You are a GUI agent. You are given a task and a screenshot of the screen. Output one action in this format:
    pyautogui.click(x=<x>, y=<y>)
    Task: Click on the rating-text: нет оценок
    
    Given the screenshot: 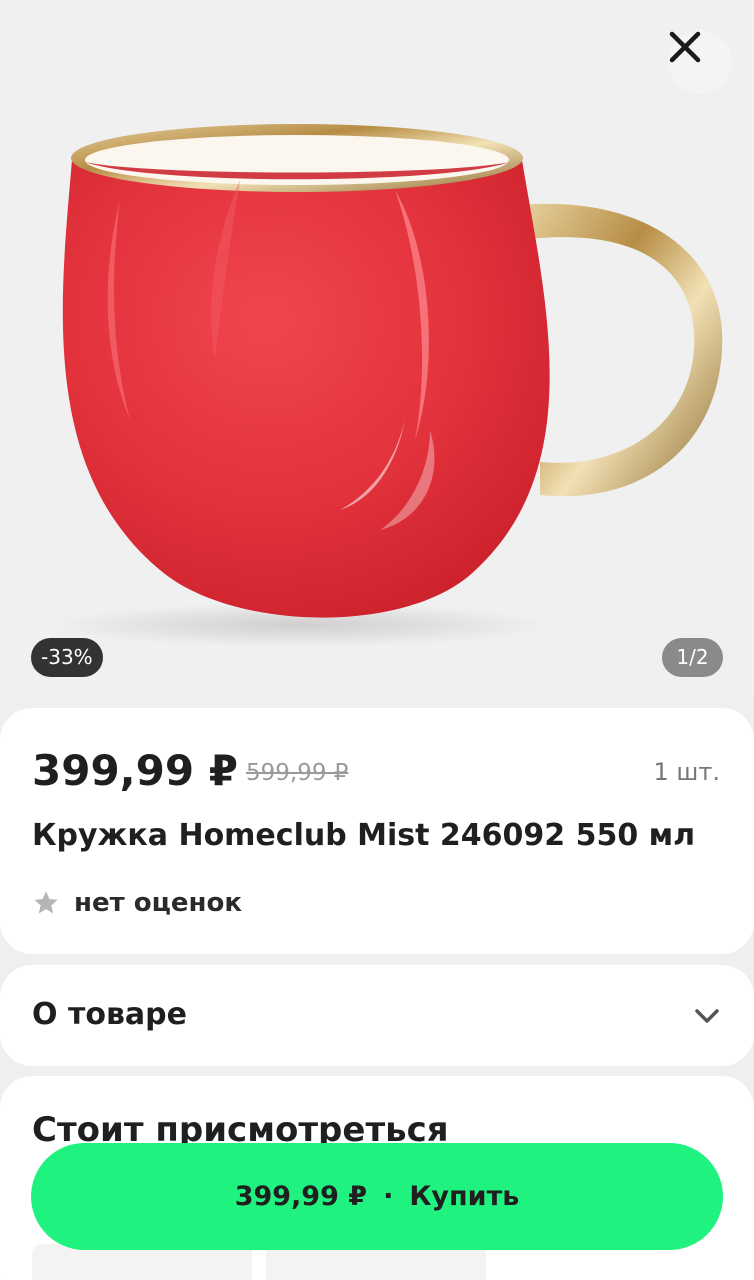 What is the action you would take?
    pyautogui.click(x=158, y=903)
    